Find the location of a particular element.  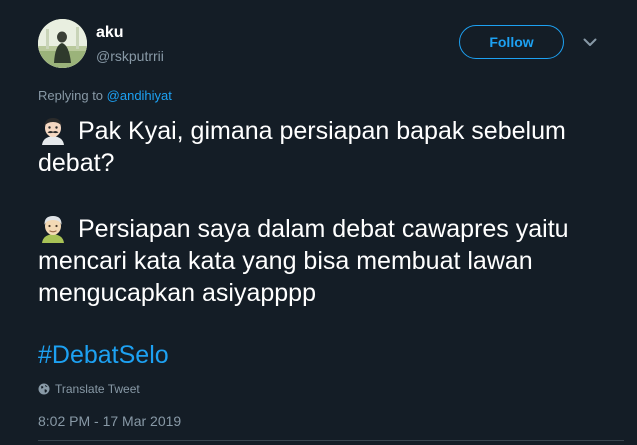

replying-to-label: Replying to is located at coordinates (72, 95).